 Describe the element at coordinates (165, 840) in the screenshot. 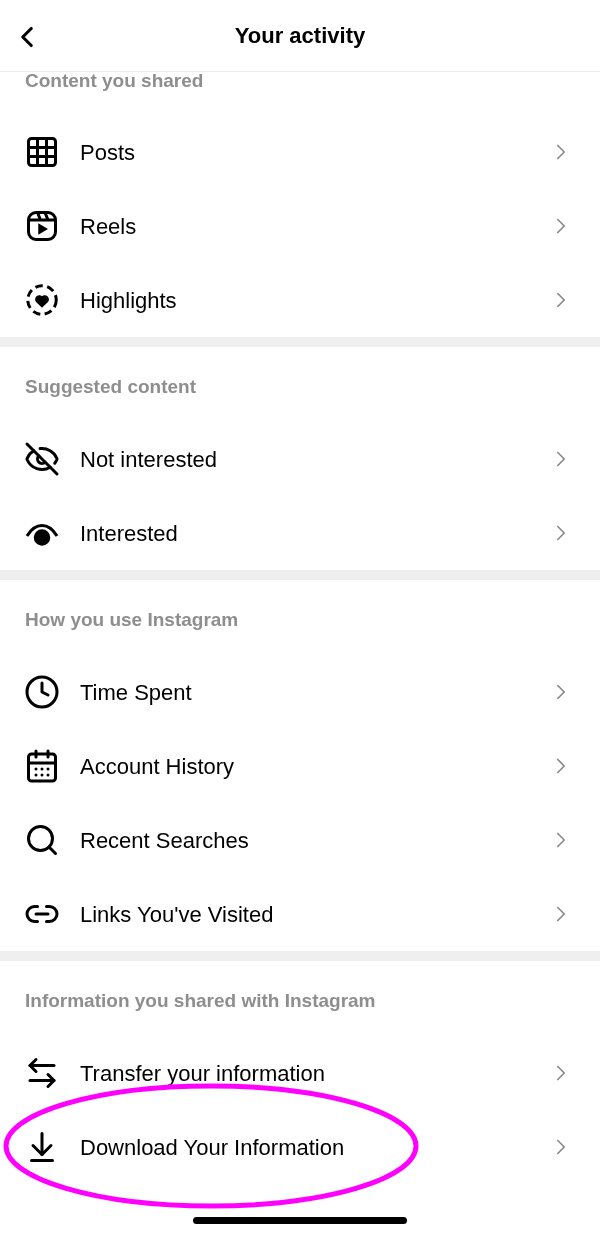

I see `row-label: Recent Searches` at that location.